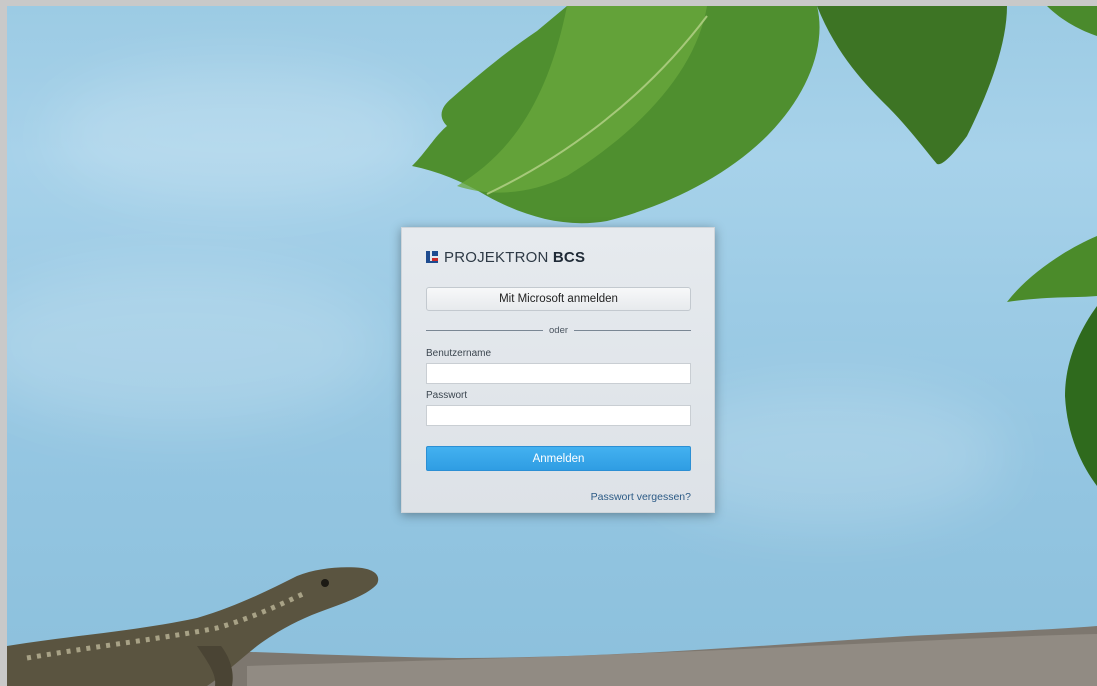  Describe the element at coordinates (558, 415) in the screenshot. I see `password-input` at that location.